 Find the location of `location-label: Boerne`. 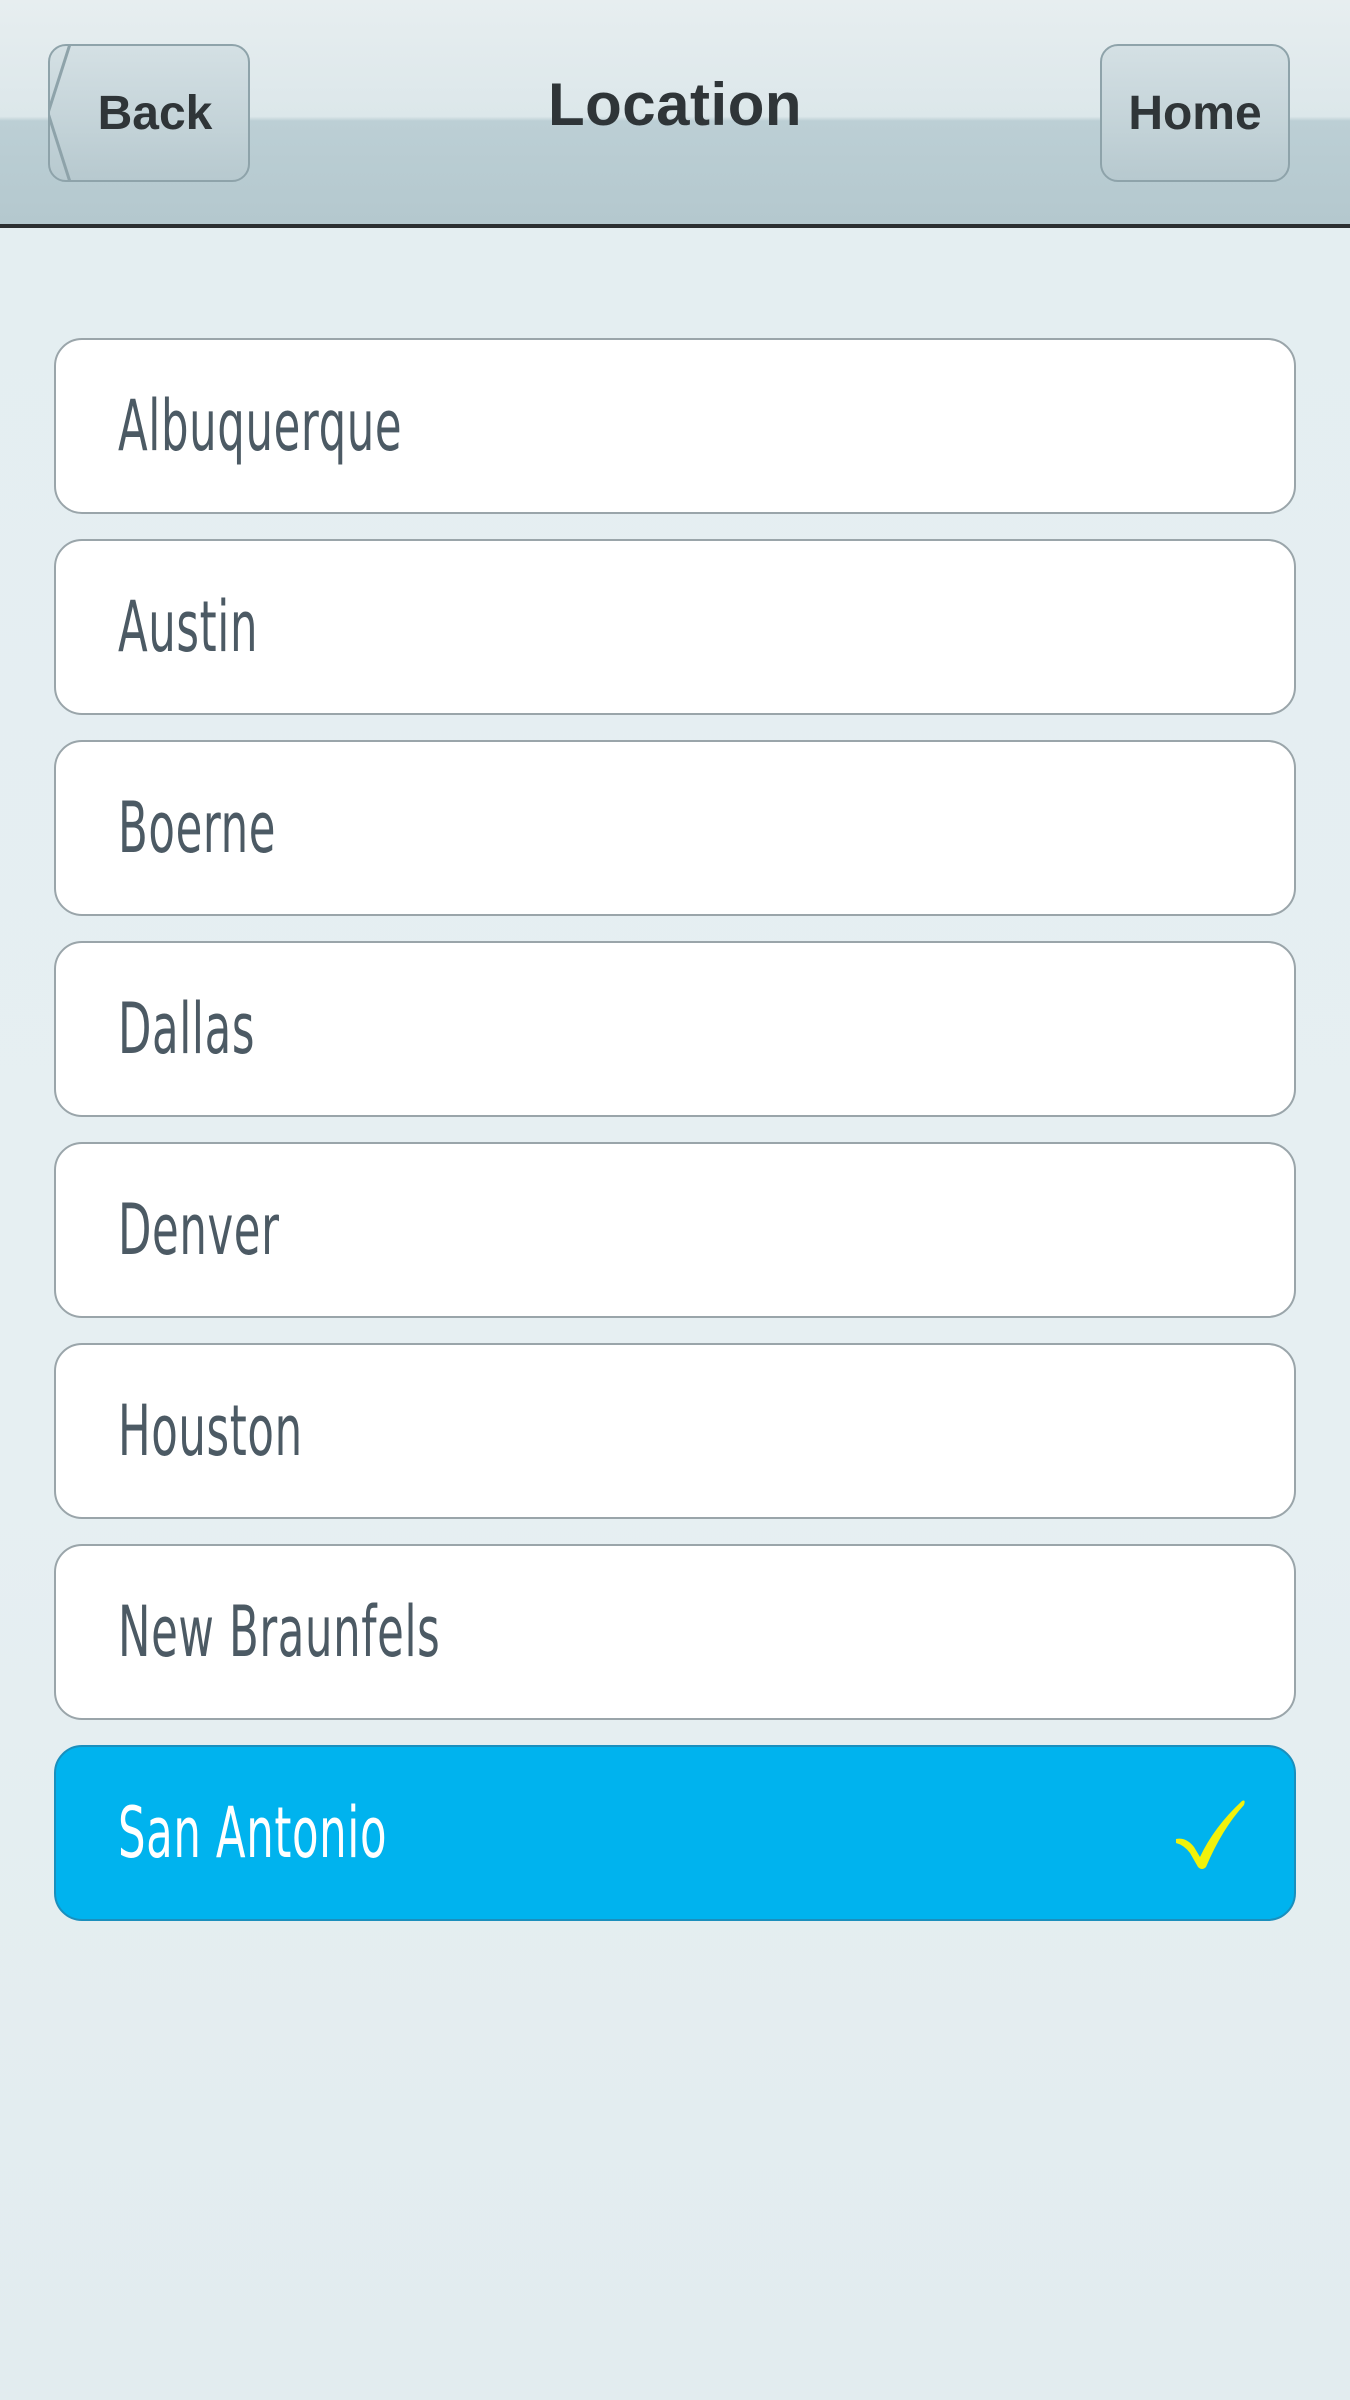

location-label: Boerne is located at coordinates (197, 828).